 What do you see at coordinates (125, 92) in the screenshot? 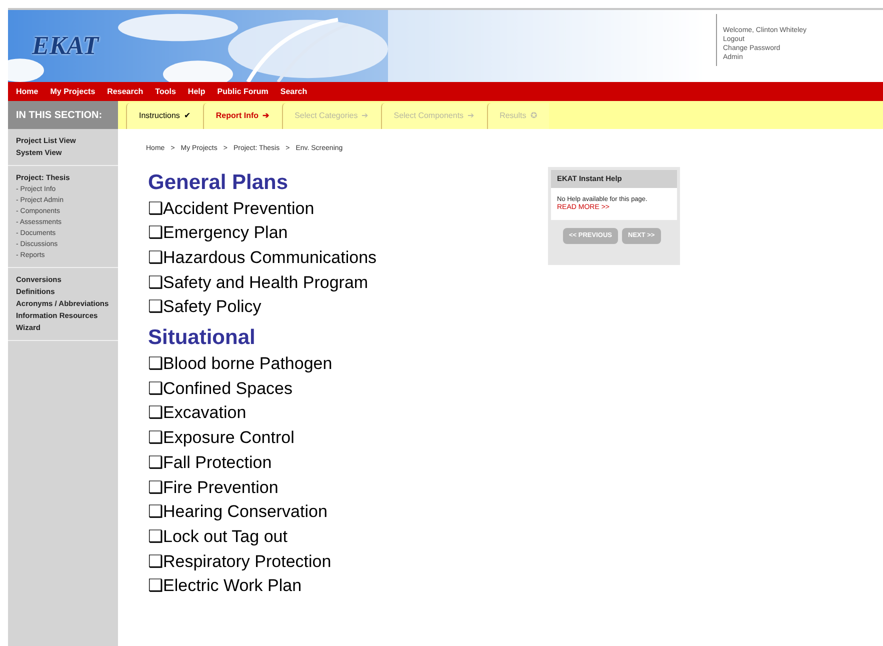
I see `nav-link: Research` at bounding box center [125, 92].